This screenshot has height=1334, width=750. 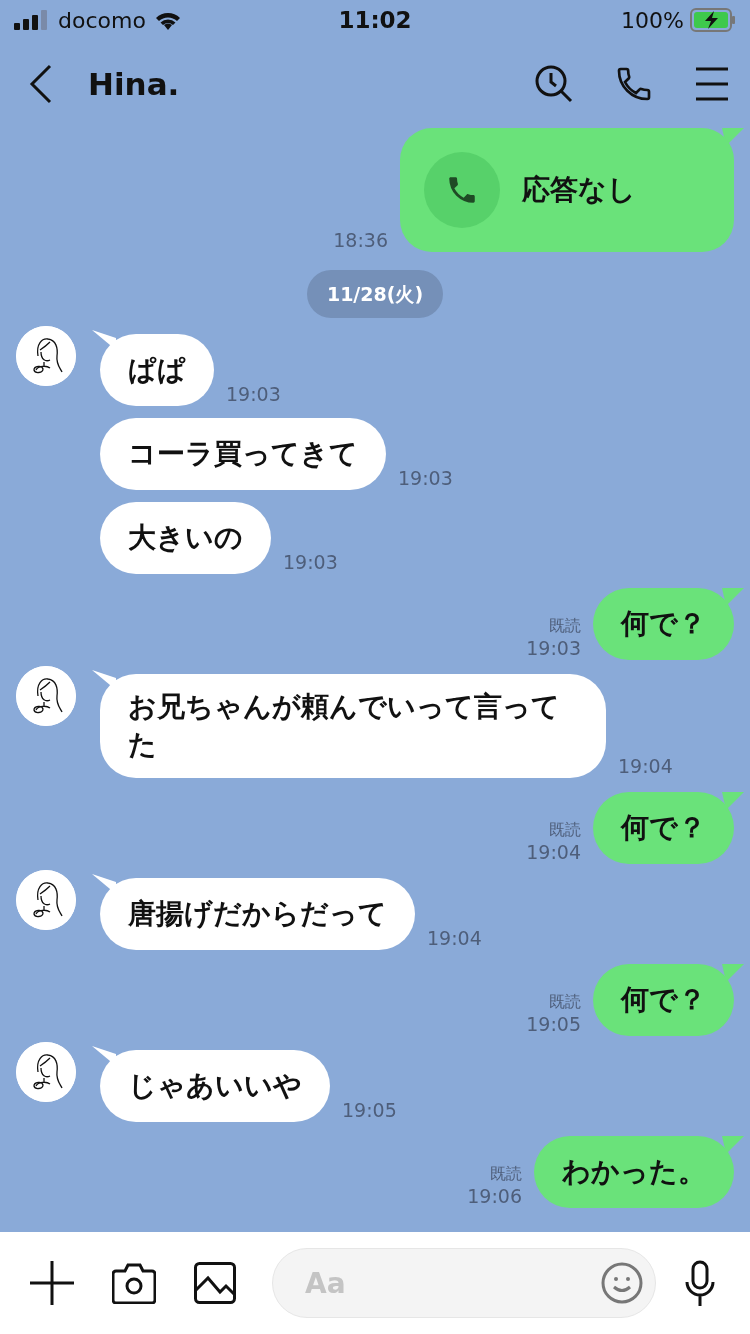 I want to click on call-status: 応答なし, so click(x=579, y=190).